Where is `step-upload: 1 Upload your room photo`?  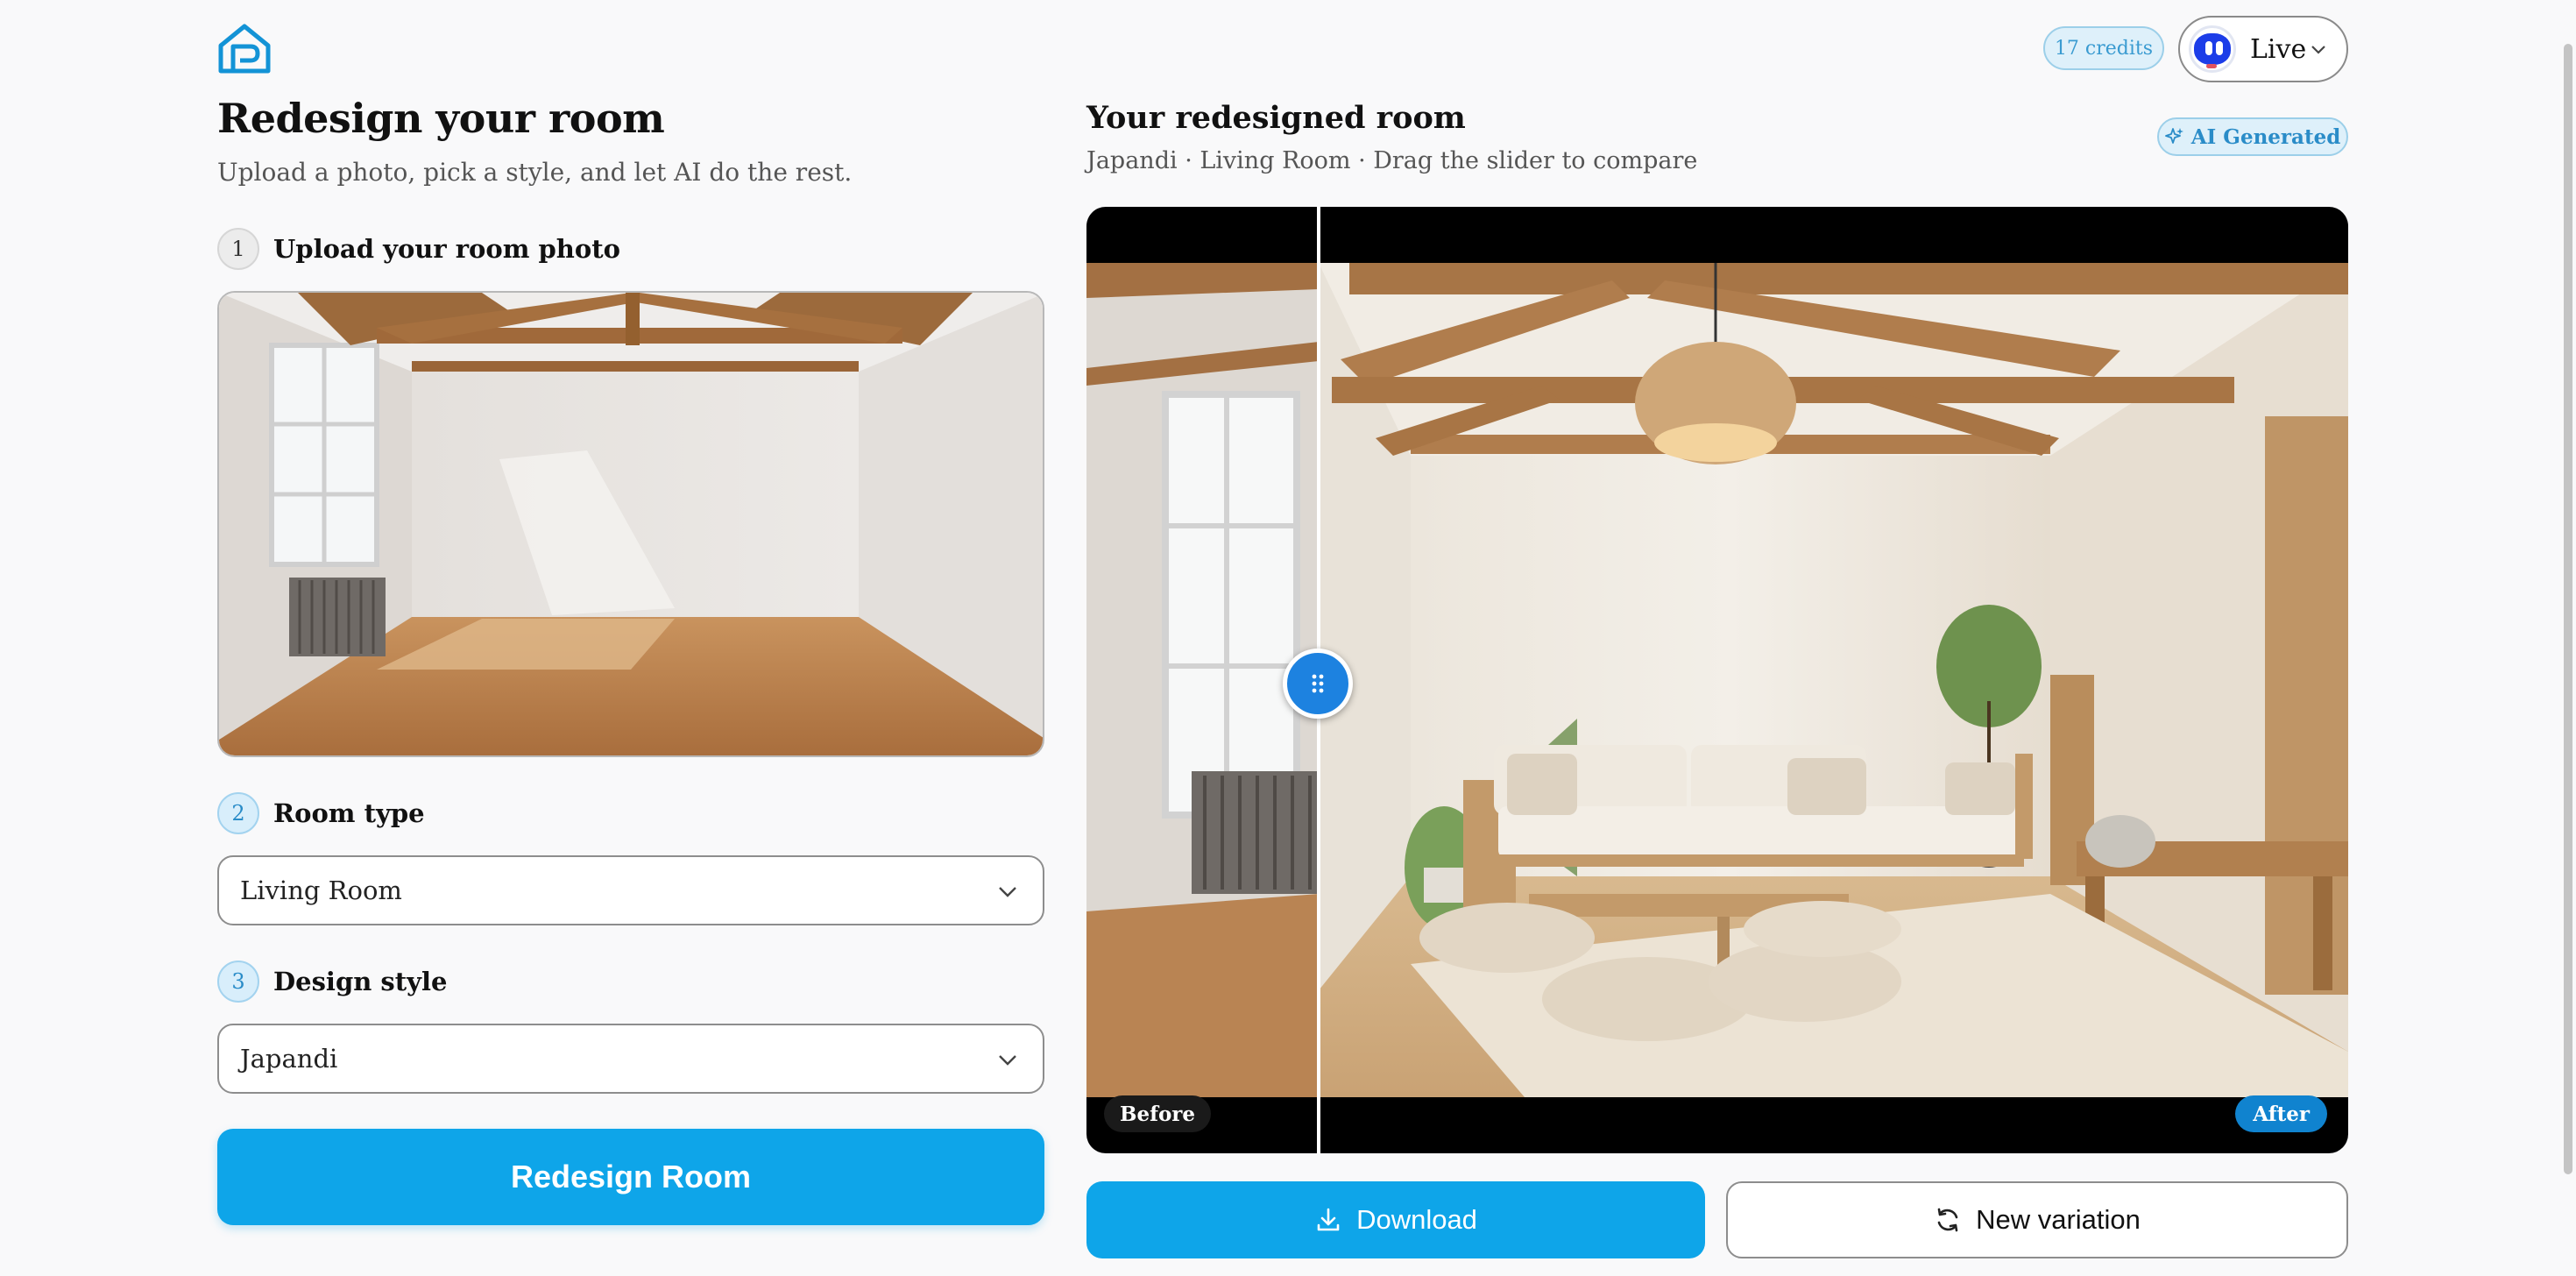
step-upload: 1 Upload your room photo is located at coordinates (418, 249).